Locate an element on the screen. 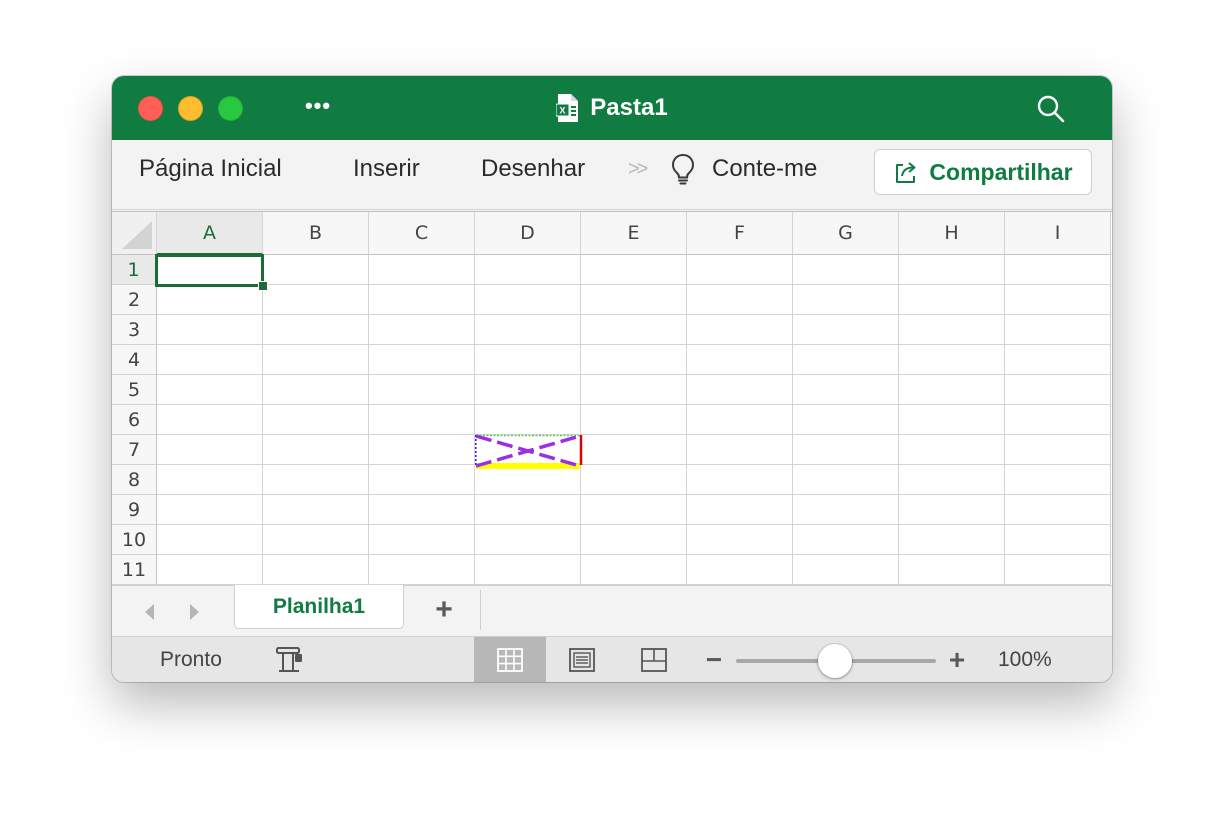 This screenshot has height=830, width=1224. cell-d4 is located at coordinates (528, 360).